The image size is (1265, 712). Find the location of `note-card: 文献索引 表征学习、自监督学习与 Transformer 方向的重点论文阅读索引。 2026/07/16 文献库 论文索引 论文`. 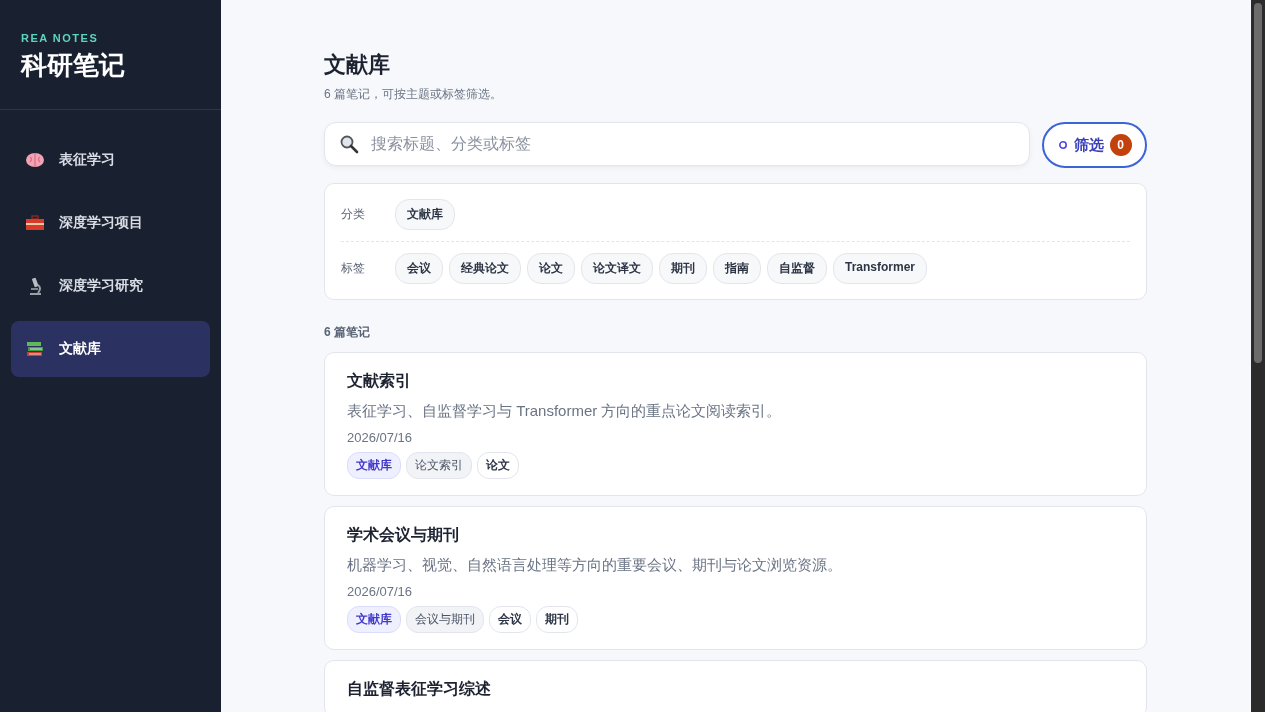

note-card: 文献索引 表征学习、自监督学习与 Transformer 方向的重点论文阅读索引。 2026/07/16 文献库 论文索引 论文 is located at coordinates (735, 424).